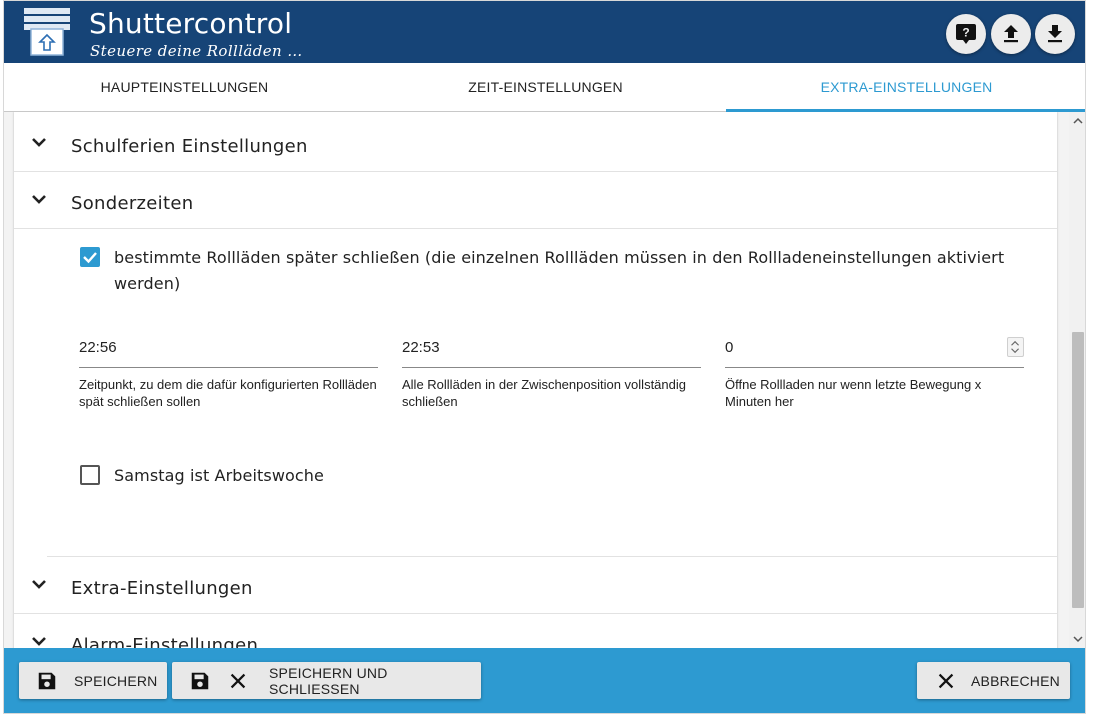 This screenshot has width=1094, height=719. I want to click on tab-time-settings: ZEIT-EINSTELLUNGEN, so click(545, 87).